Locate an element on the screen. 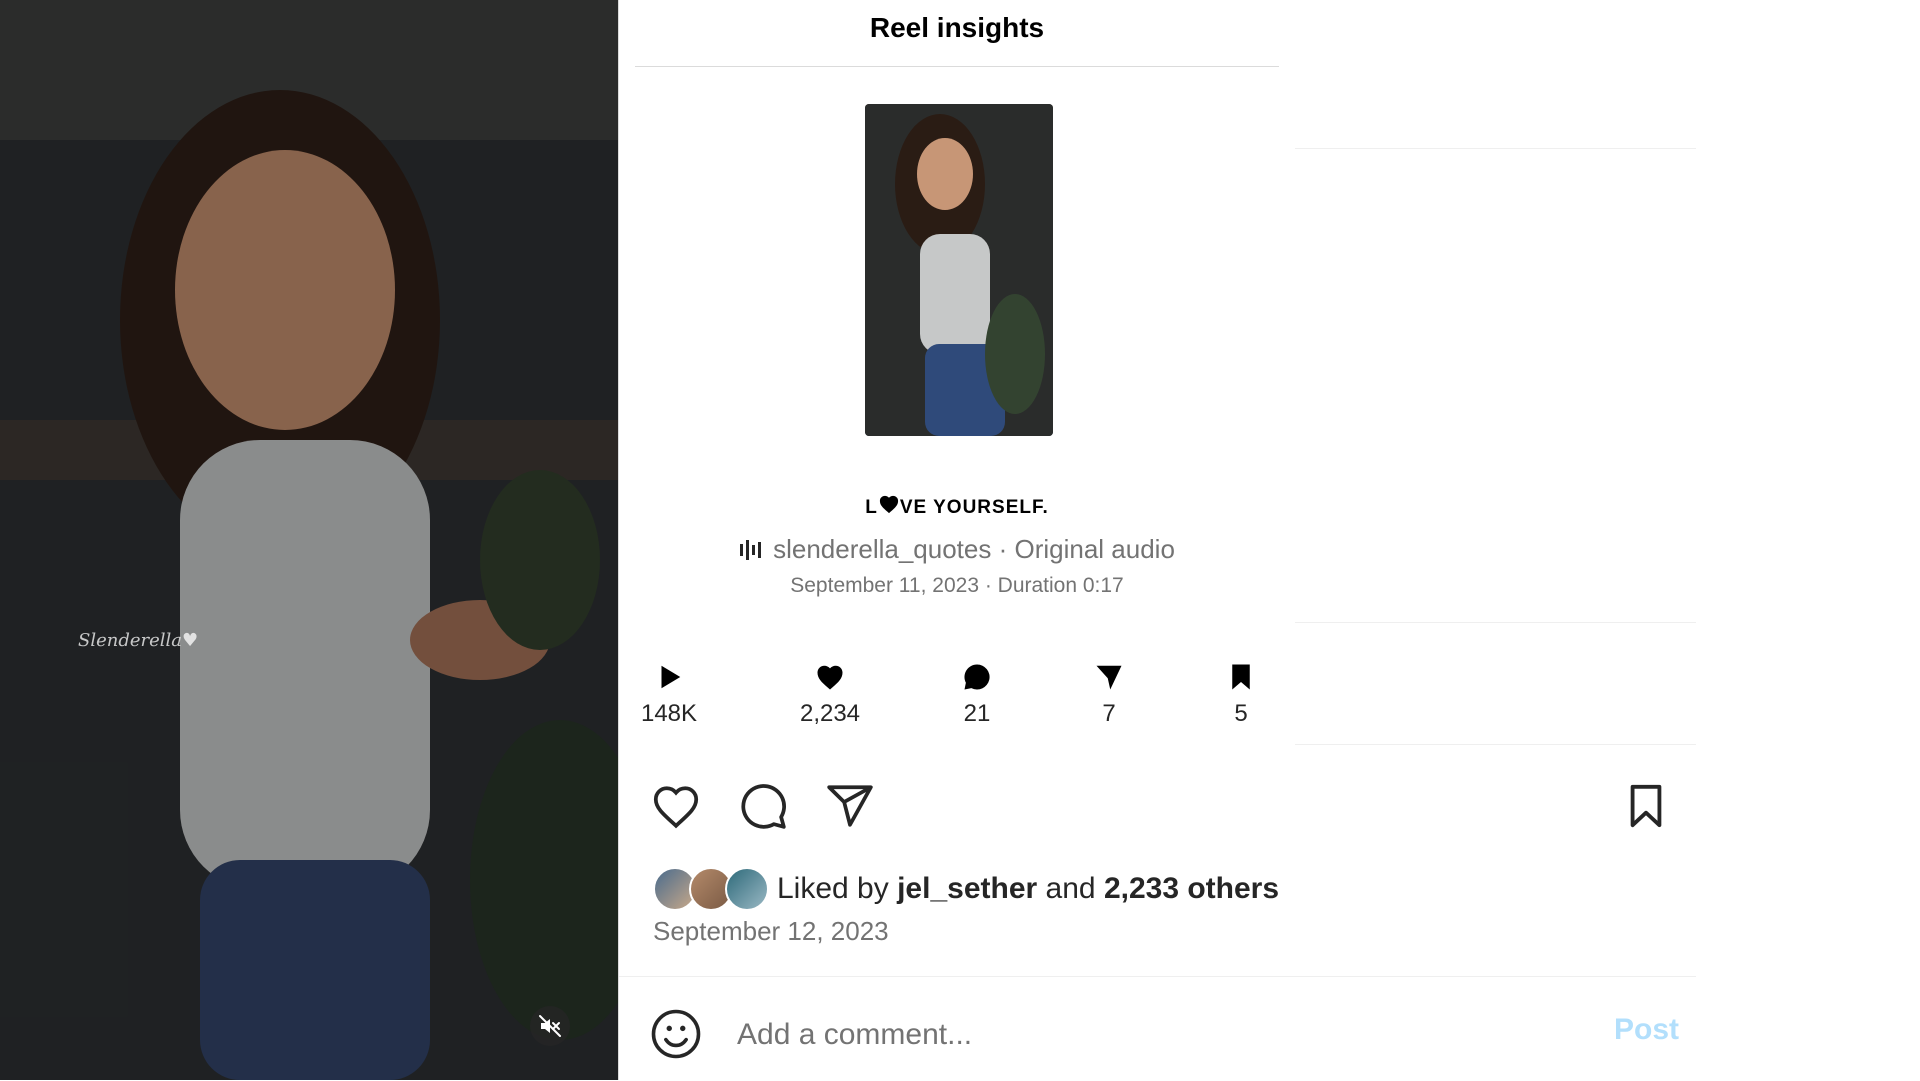 The image size is (1920, 1081). share-outline-icon is located at coordinates (850, 806).